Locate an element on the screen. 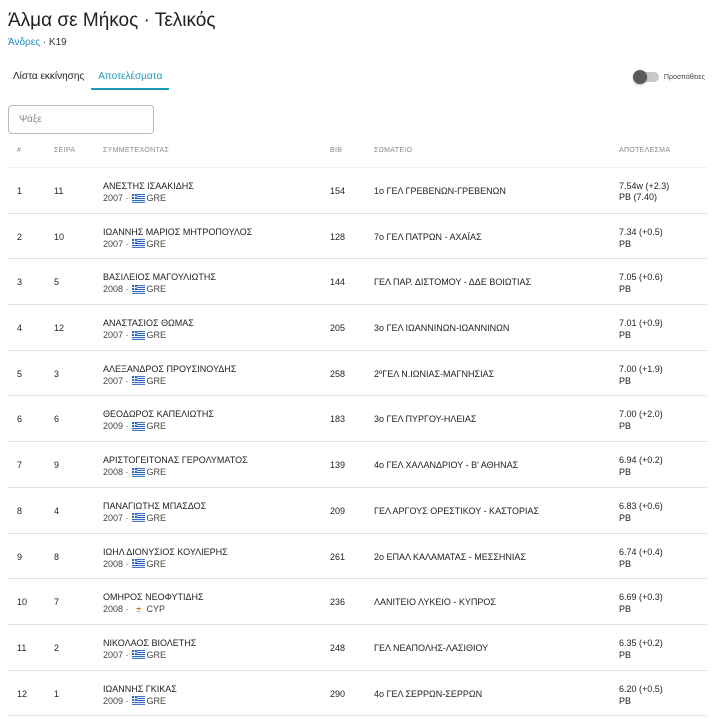 This screenshot has width=715, height=724. club-name: 2ο ΕΠΑΛ ΚΑΛΑΜΑΤΑΣ - ΜΕΣΣΗΝΙΑΣ is located at coordinates (450, 556).